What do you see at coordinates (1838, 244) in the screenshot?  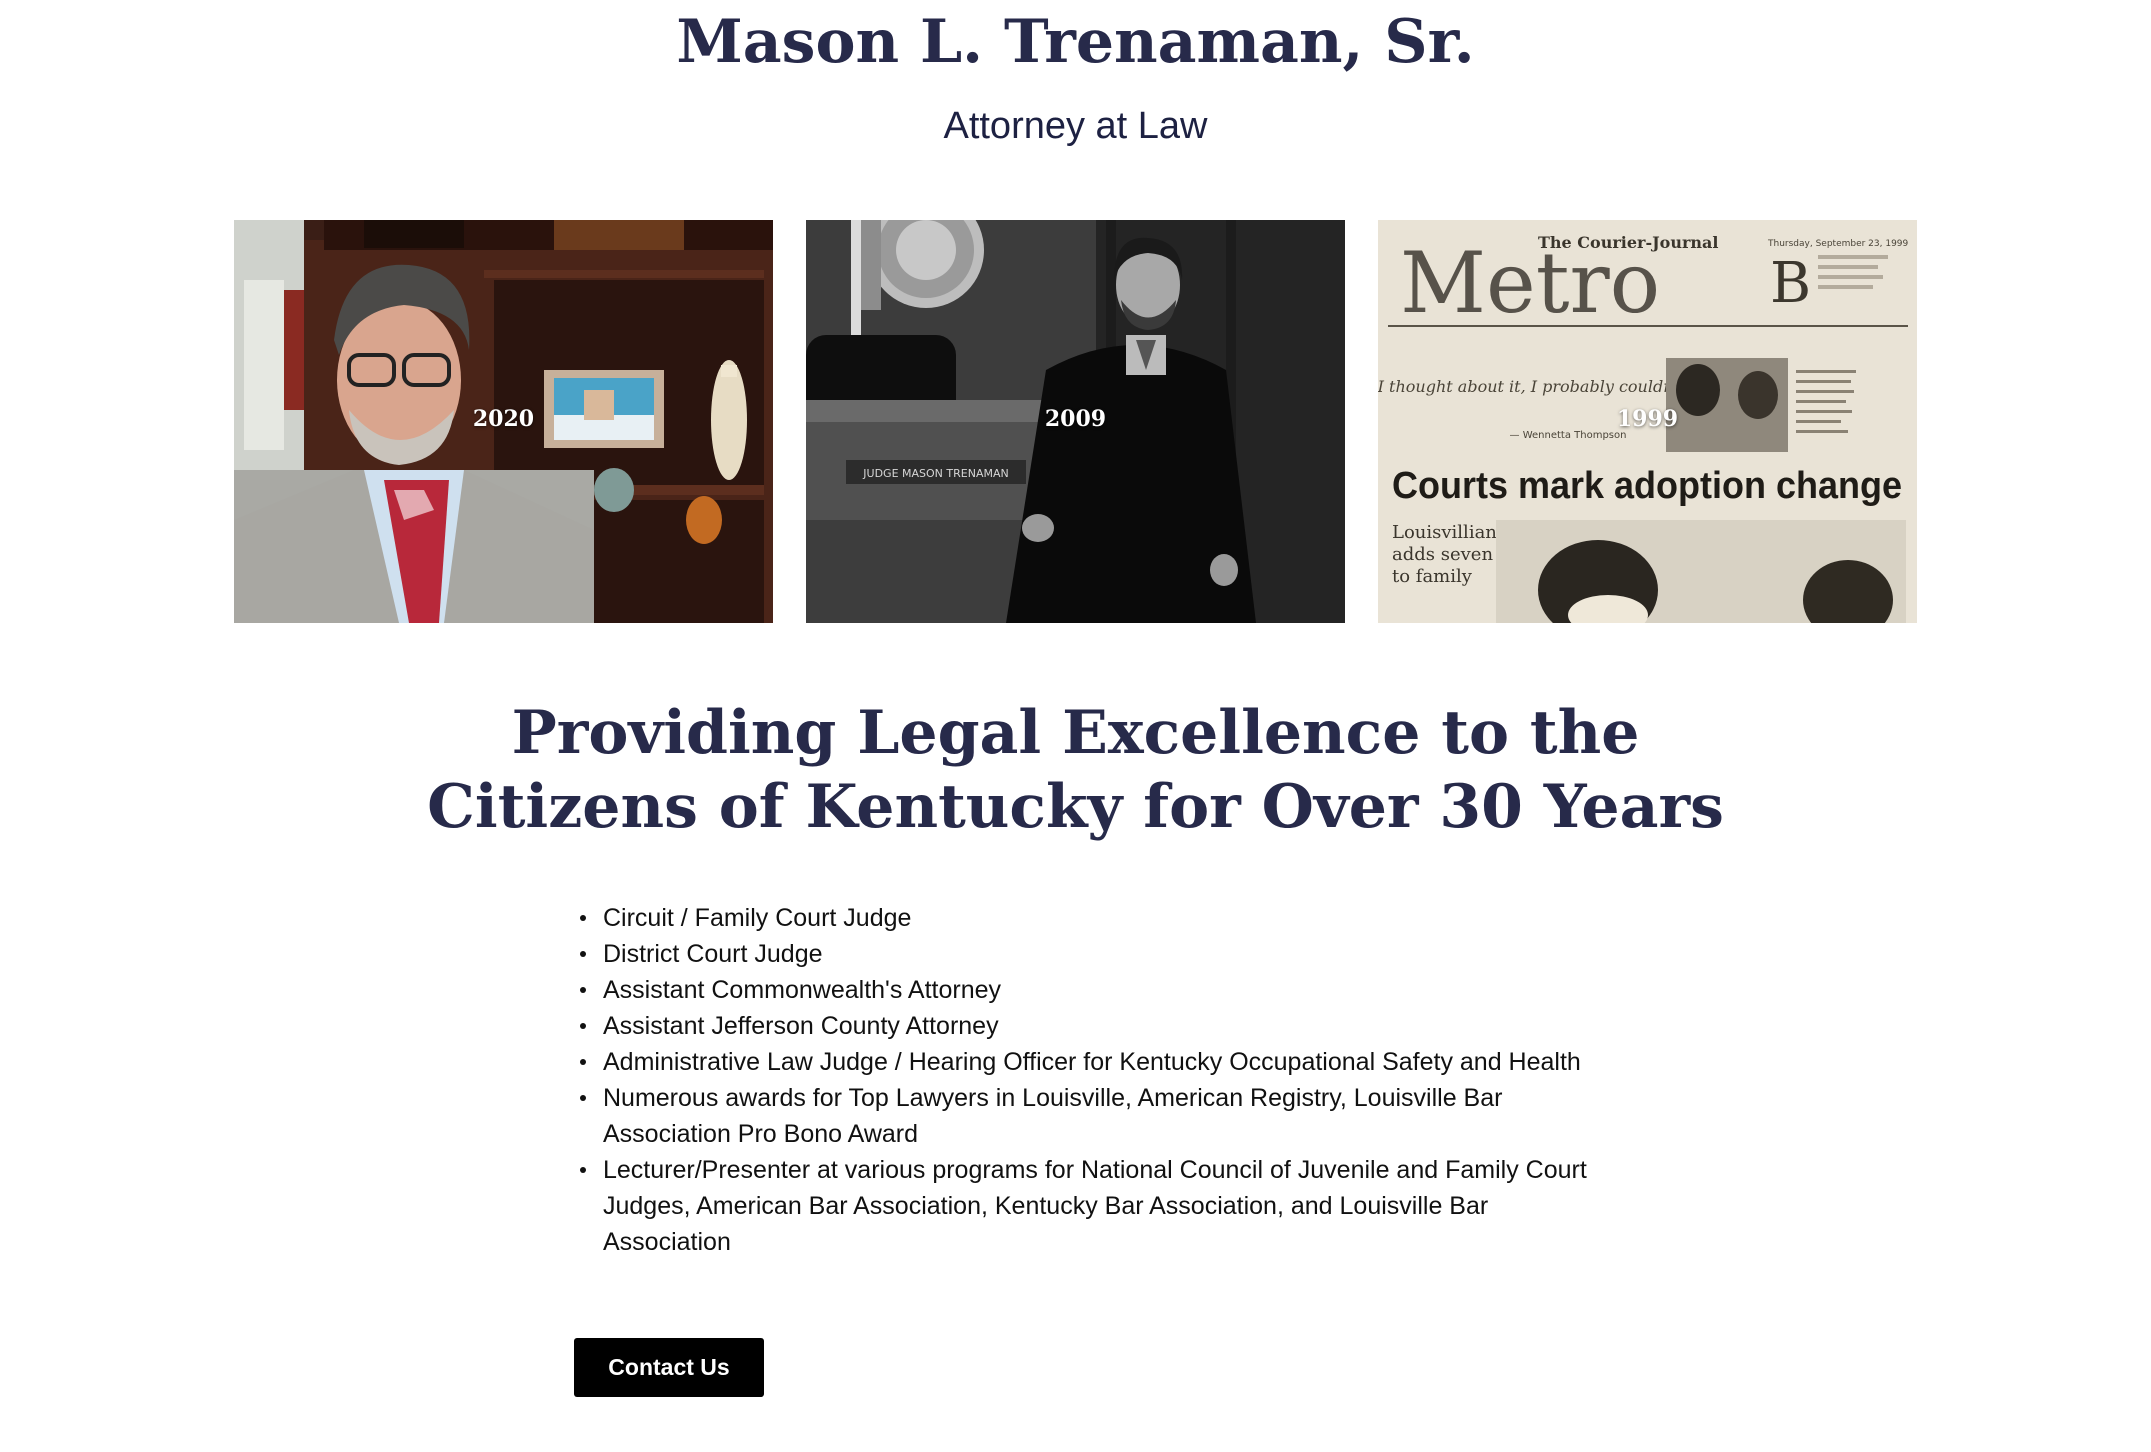 I see `newspaper-date: Thursday, September 23, 1999` at bounding box center [1838, 244].